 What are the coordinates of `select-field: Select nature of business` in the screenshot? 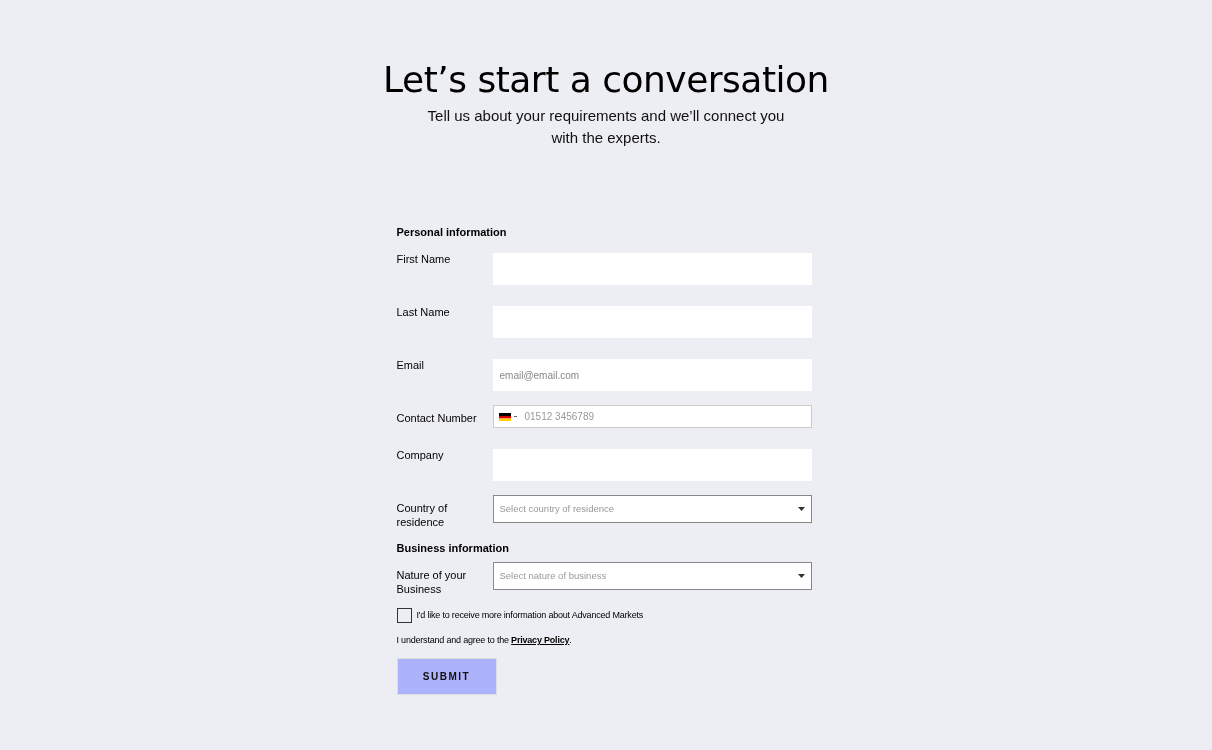 It's located at (652, 576).